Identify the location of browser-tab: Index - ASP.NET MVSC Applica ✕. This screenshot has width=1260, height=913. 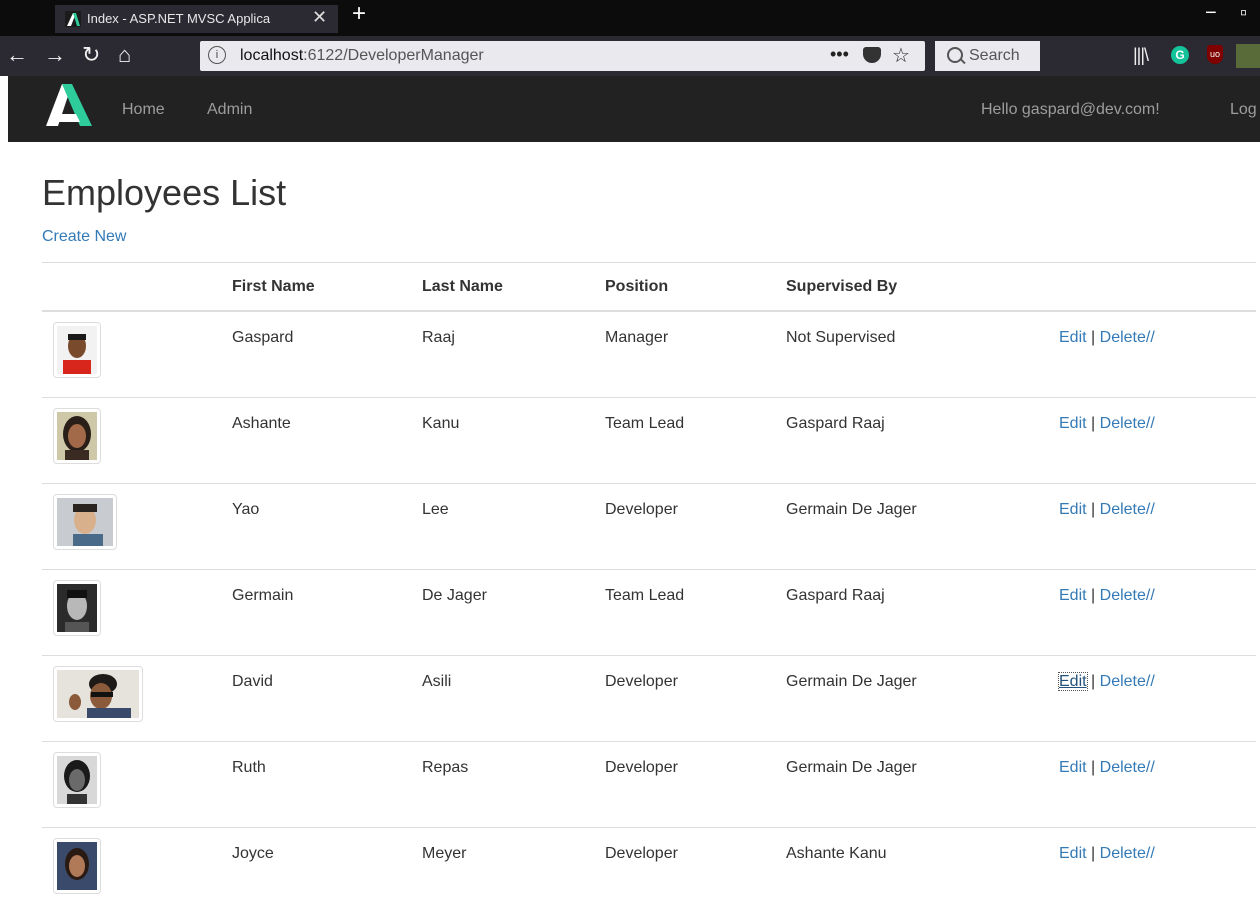
(196, 19).